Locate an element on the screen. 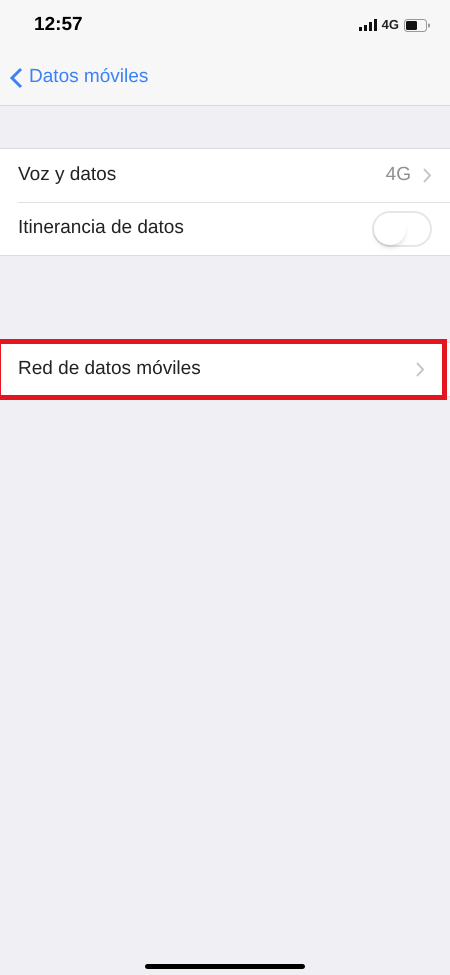  row-value: 4G is located at coordinates (398, 175).